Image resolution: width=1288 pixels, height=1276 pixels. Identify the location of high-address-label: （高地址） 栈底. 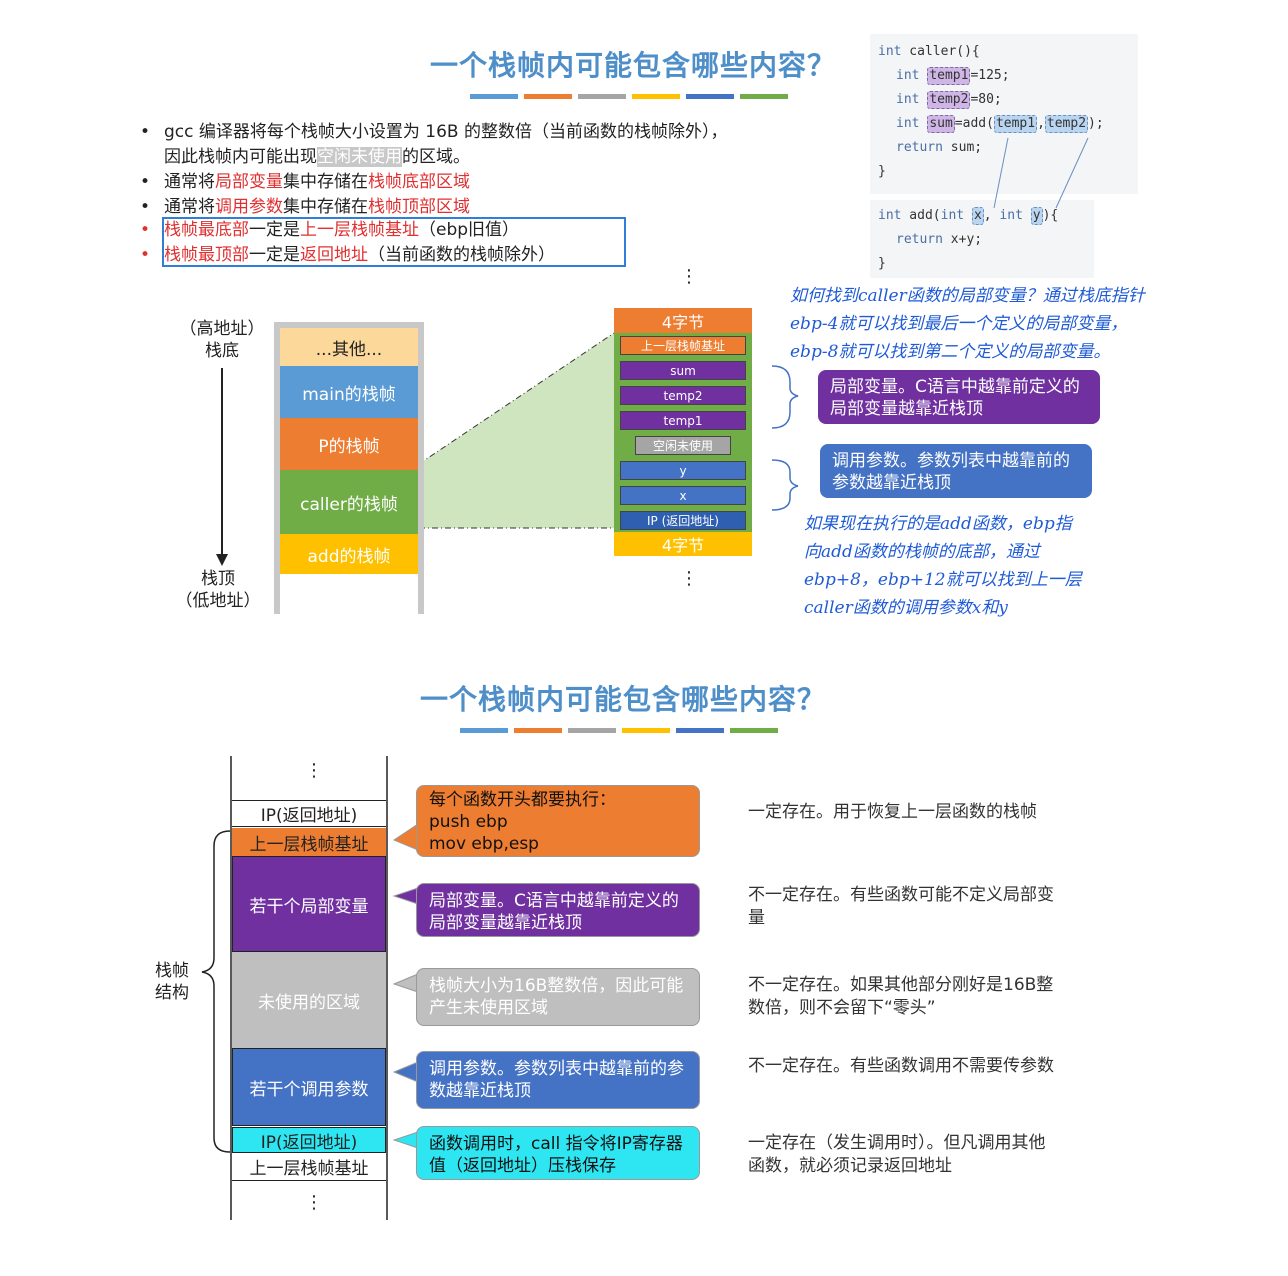
(222, 340).